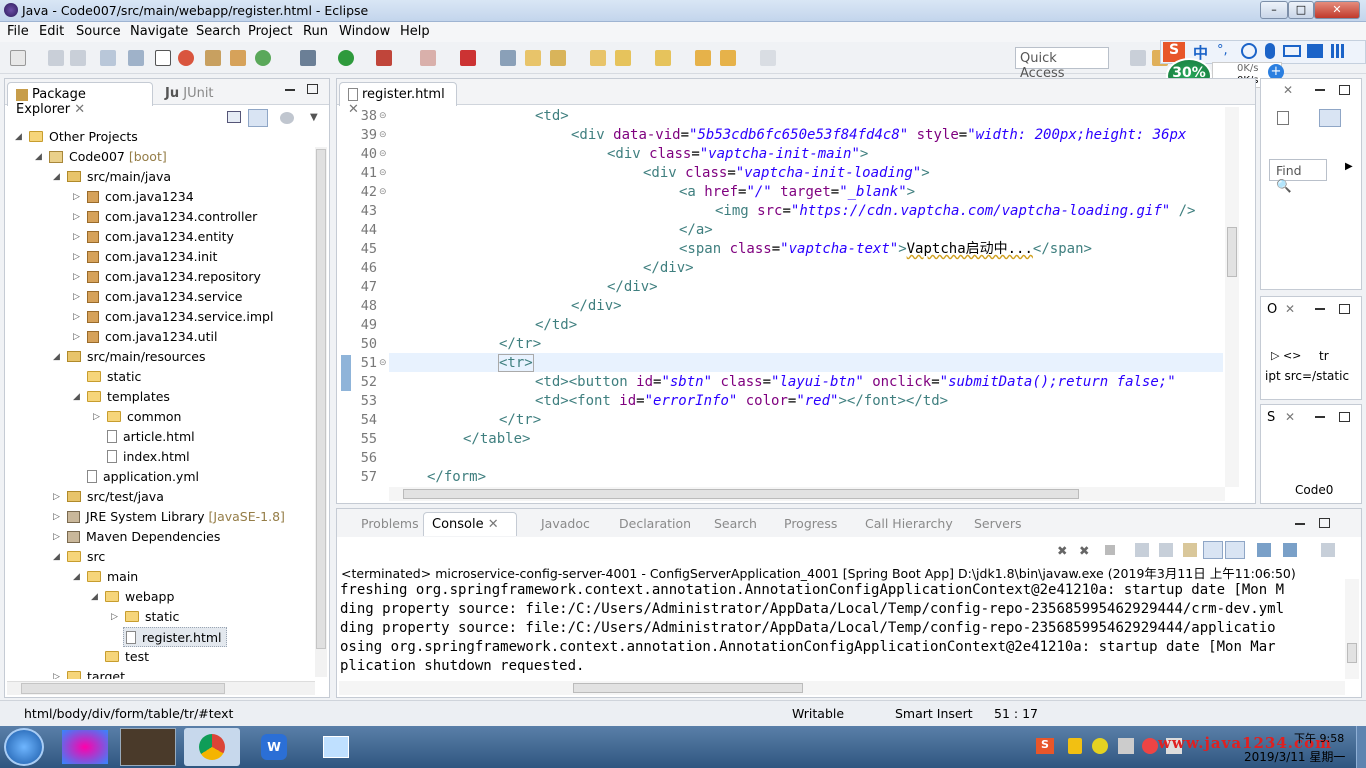  I want to click on tab-javadoc: Javadoc, so click(565, 523).